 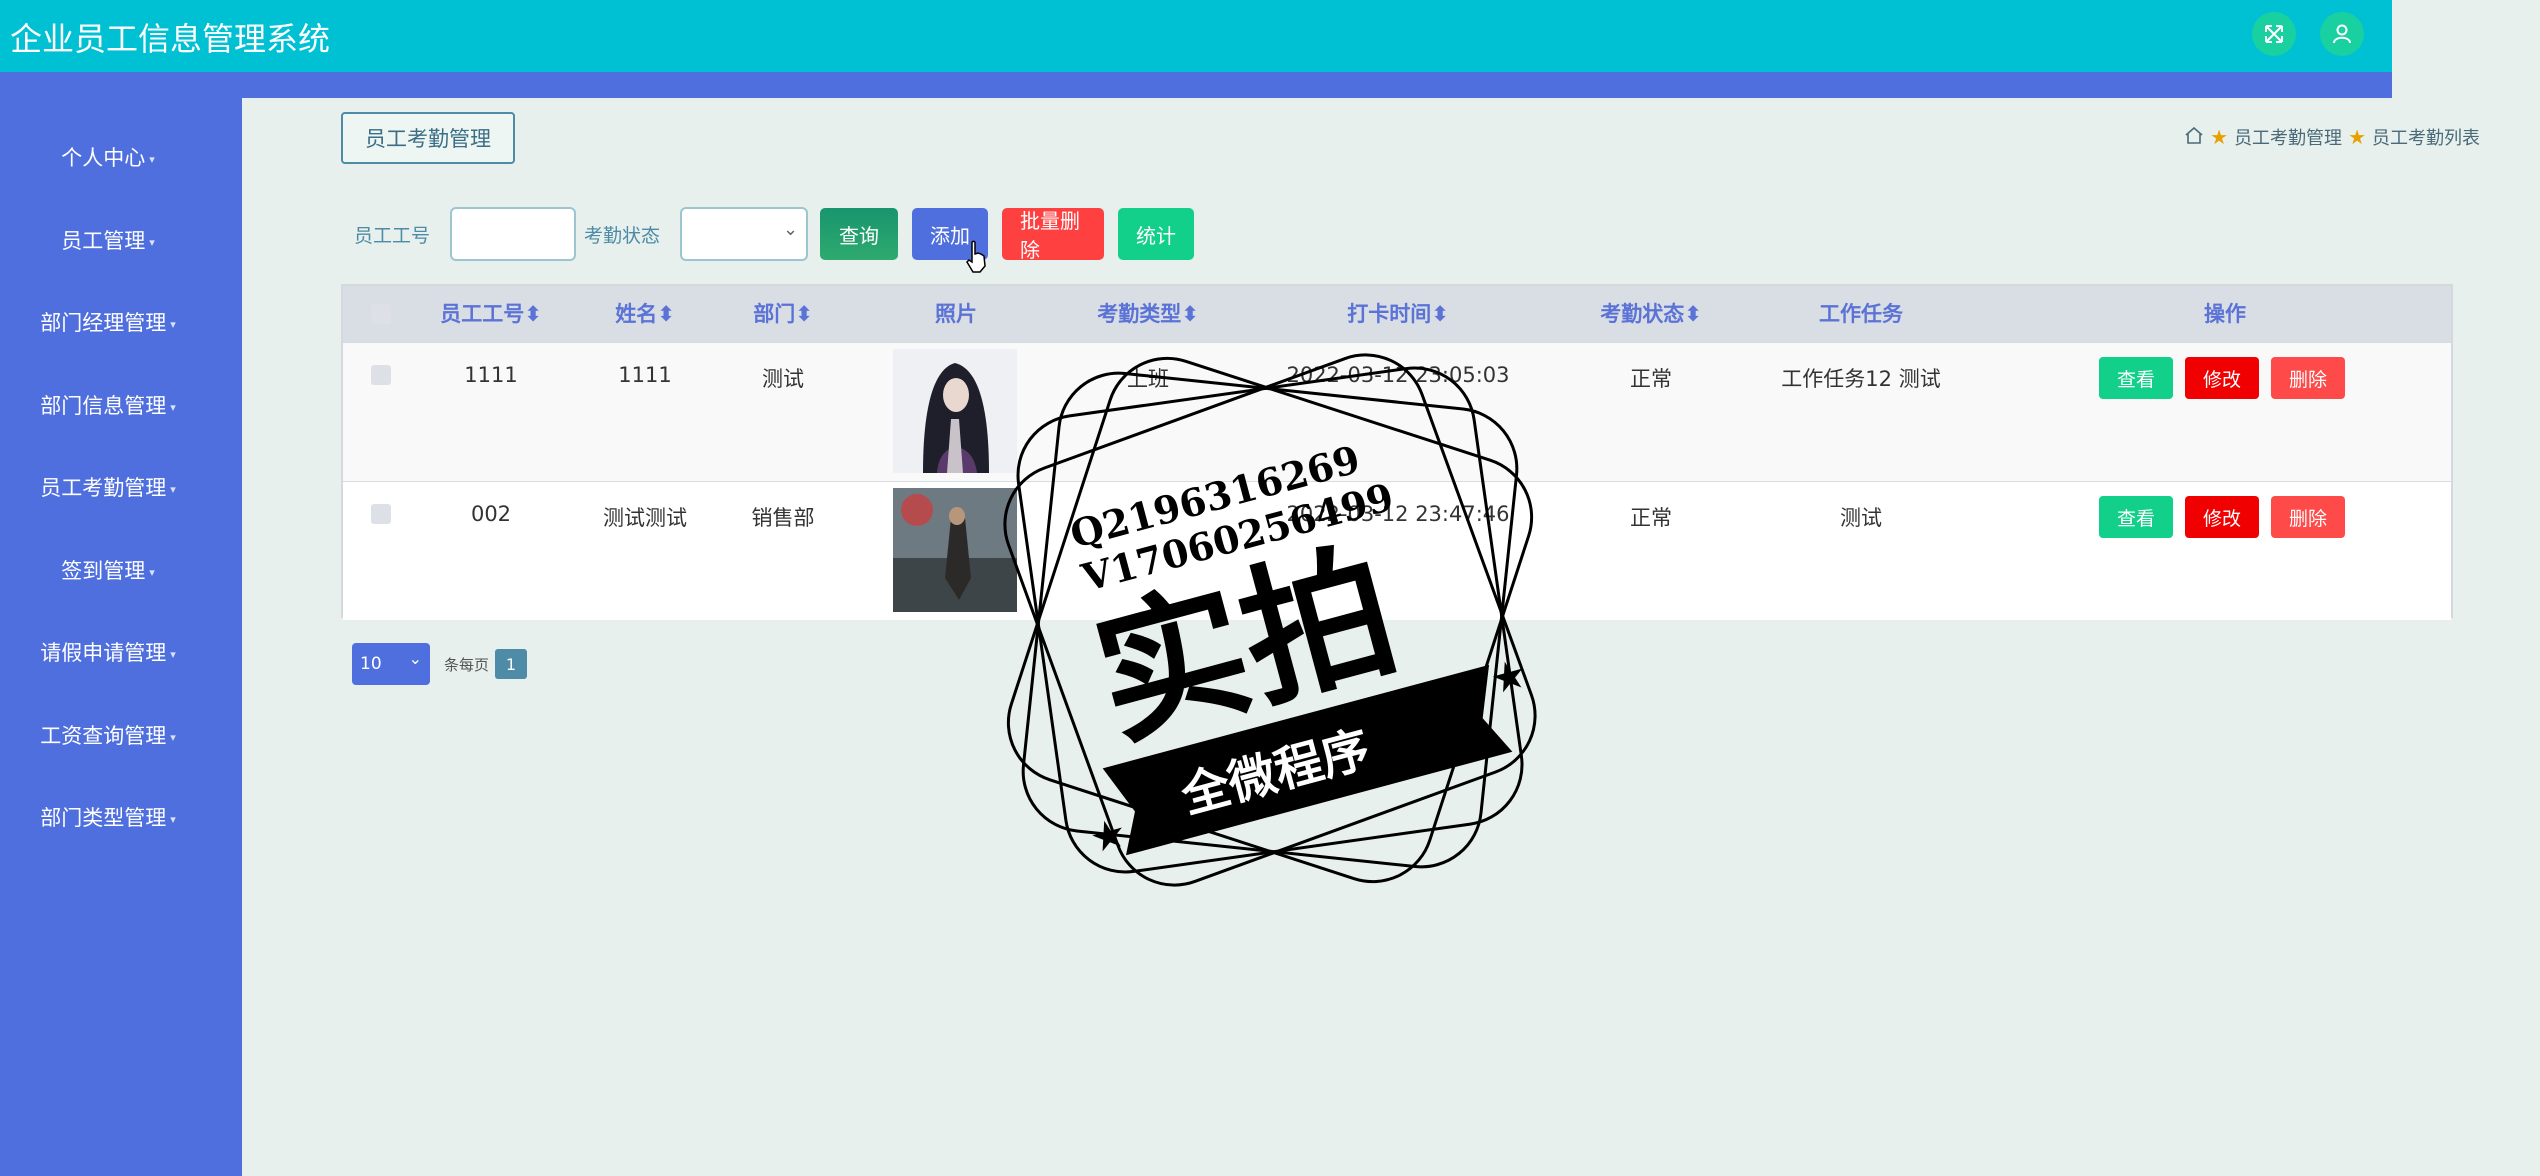 I want to click on header-name: 姓名⬍, so click(x=645, y=314).